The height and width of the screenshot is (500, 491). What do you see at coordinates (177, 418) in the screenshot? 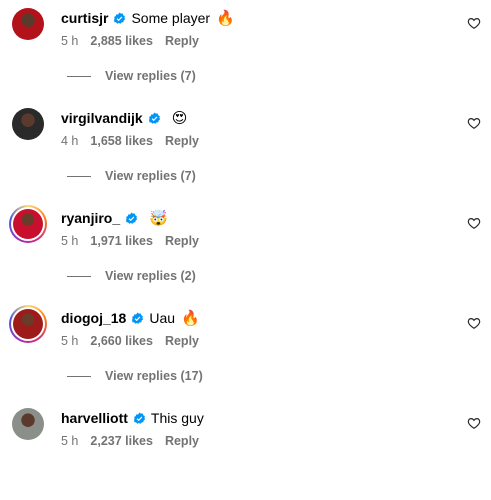
I see `comment-text: This guy` at bounding box center [177, 418].